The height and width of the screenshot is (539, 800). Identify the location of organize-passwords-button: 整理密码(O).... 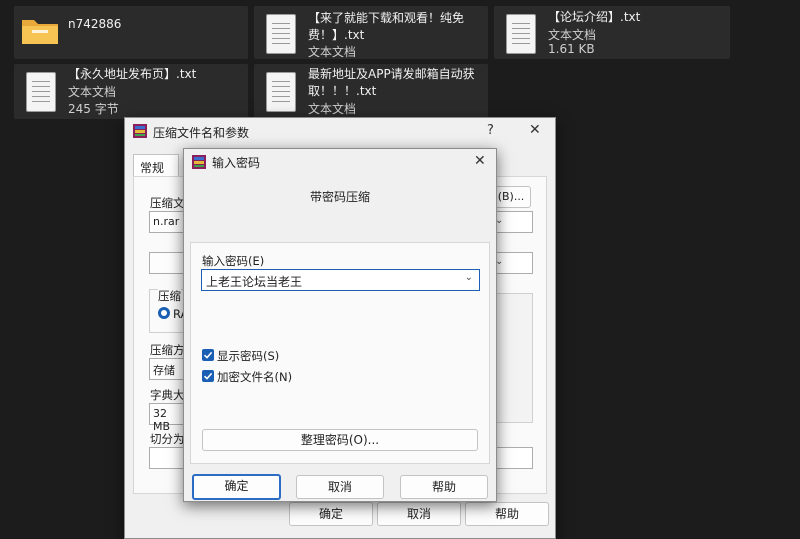
(340, 440).